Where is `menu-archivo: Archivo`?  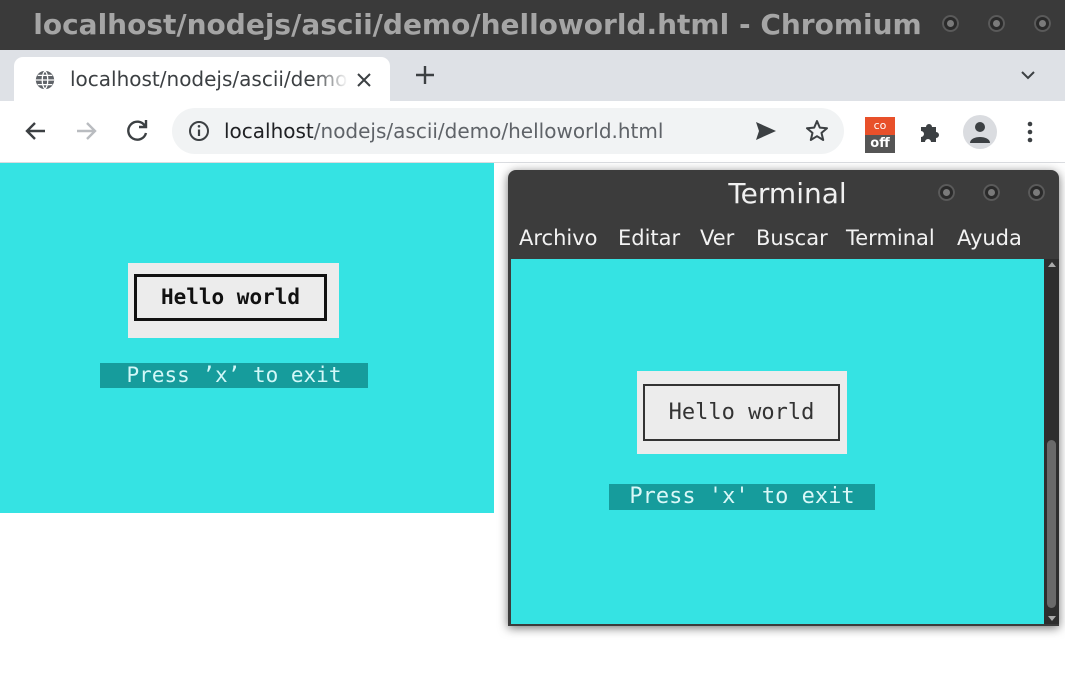
menu-archivo: Archivo is located at coordinates (558, 238).